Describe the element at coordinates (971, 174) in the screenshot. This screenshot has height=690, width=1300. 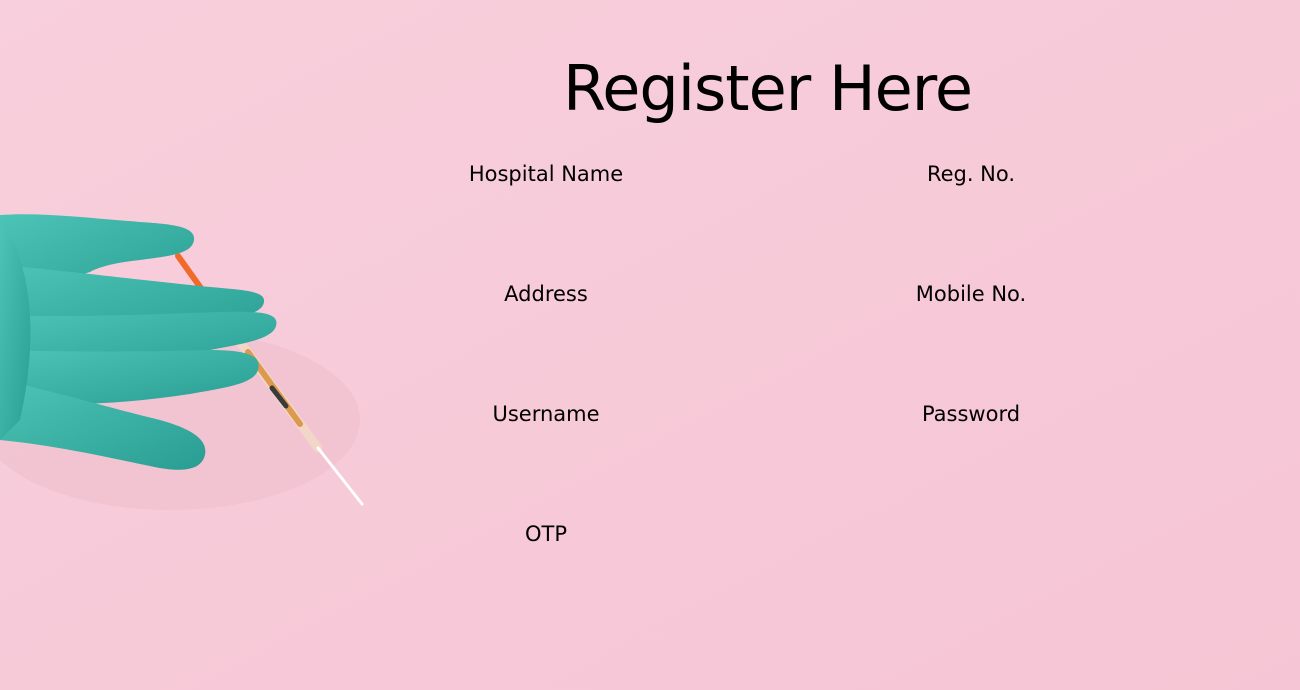
I see `reg-no-label: Reg. No.` at that location.